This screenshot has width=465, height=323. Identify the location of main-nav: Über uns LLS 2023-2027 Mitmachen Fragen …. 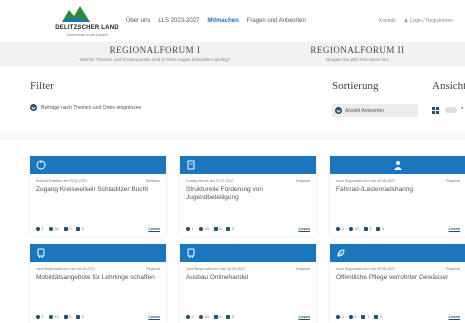
(216, 21).